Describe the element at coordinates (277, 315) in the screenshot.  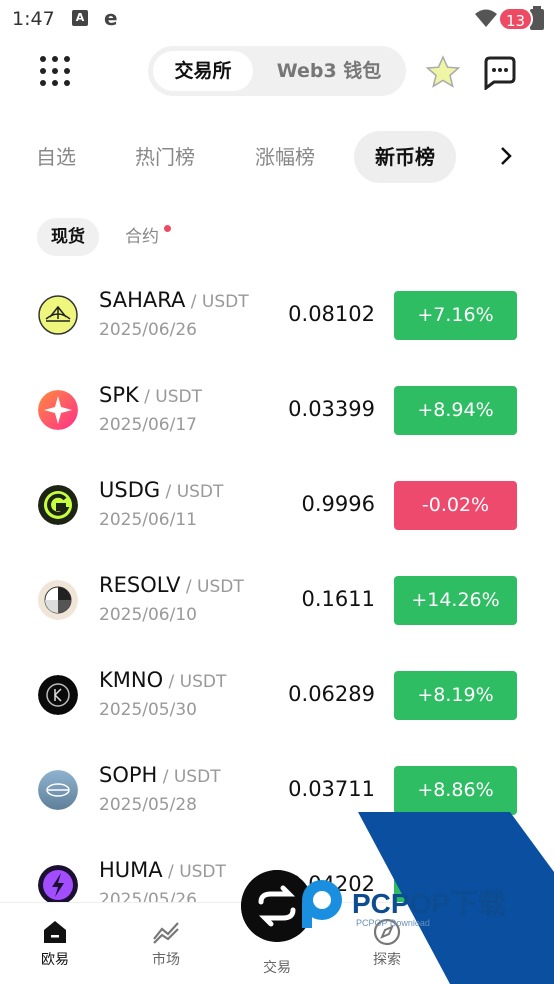
I see `list-item: SAHARA / USDT 2025/06/26 0.08102 +7.16%` at that location.